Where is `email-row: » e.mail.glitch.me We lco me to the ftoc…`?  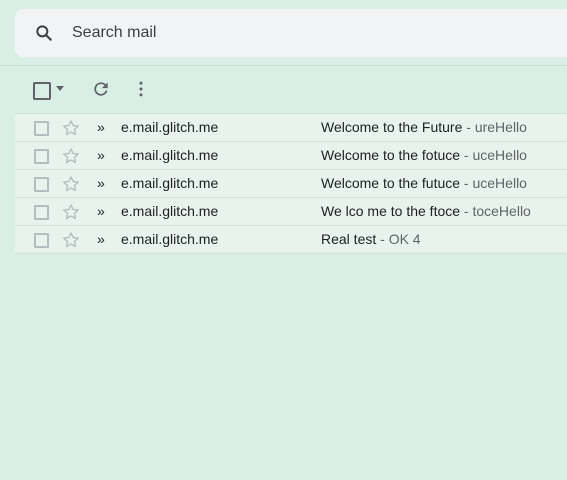 email-row: » e.mail.glitch.me We lco me to the ftoc… is located at coordinates (291, 211).